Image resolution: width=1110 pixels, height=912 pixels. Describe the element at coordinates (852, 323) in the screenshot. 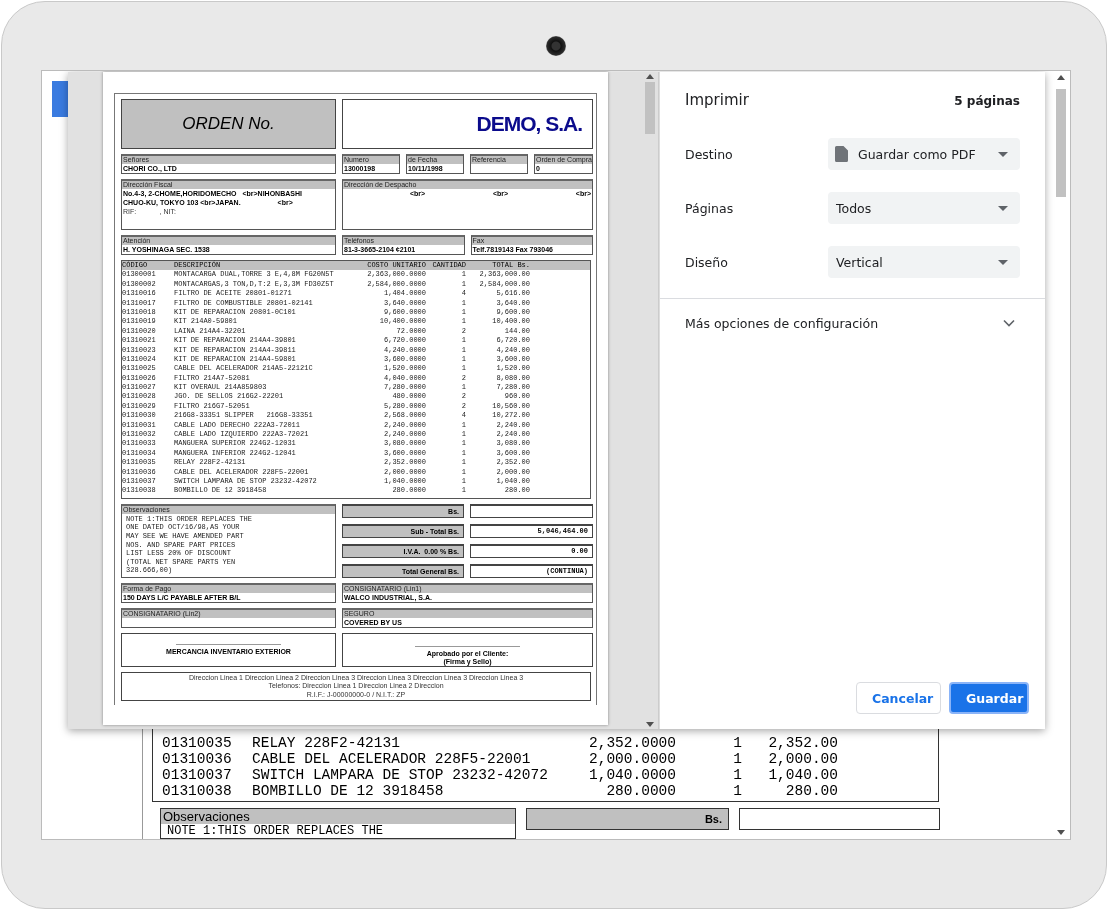

I see `more-settings-toggle: Más opciones de configuración` at that location.